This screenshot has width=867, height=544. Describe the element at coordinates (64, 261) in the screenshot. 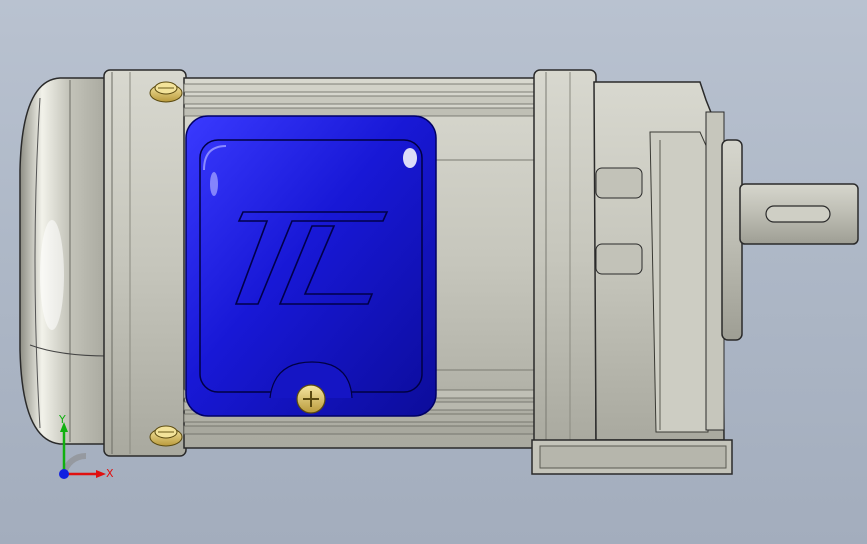

I see `fan-cover` at that location.